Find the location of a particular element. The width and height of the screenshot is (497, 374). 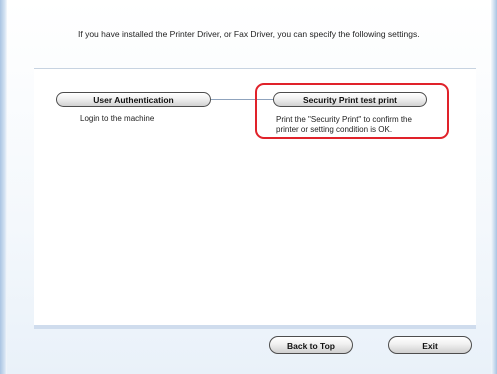

exit-button: Exit is located at coordinates (430, 345).